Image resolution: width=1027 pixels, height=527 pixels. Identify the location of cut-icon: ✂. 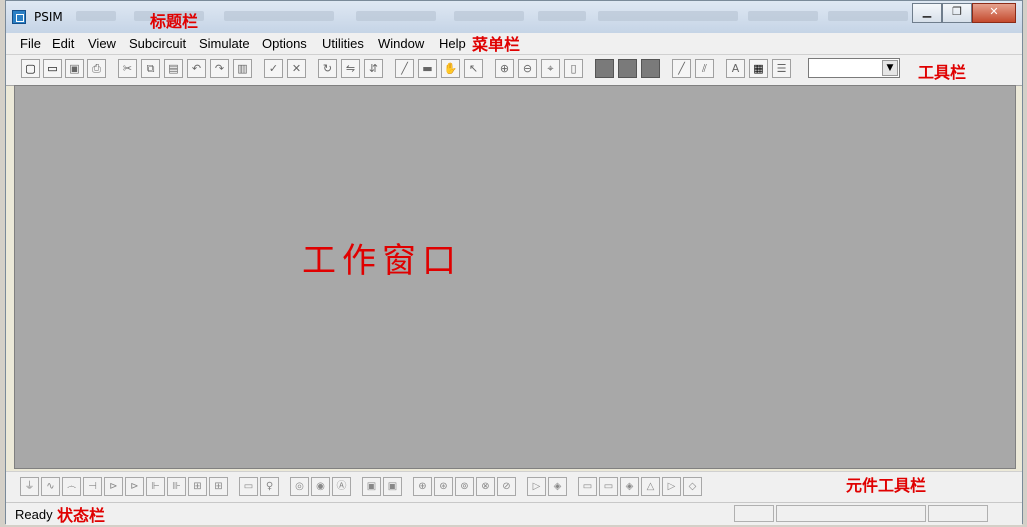
(127, 68).